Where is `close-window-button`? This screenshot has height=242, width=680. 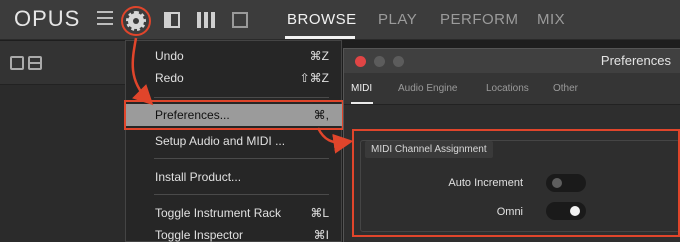
close-window-button is located at coordinates (360, 61).